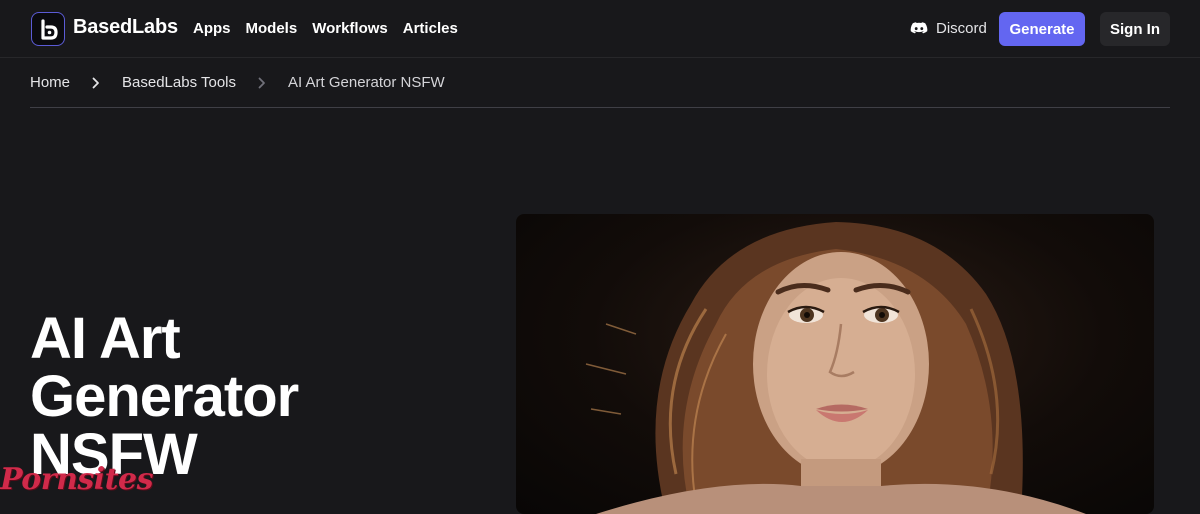 The image size is (1200, 514). What do you see at coordinates (48, 29) in the screenshot?
I see `basedlabs-logo-icon` at bounding box center [48, 29].